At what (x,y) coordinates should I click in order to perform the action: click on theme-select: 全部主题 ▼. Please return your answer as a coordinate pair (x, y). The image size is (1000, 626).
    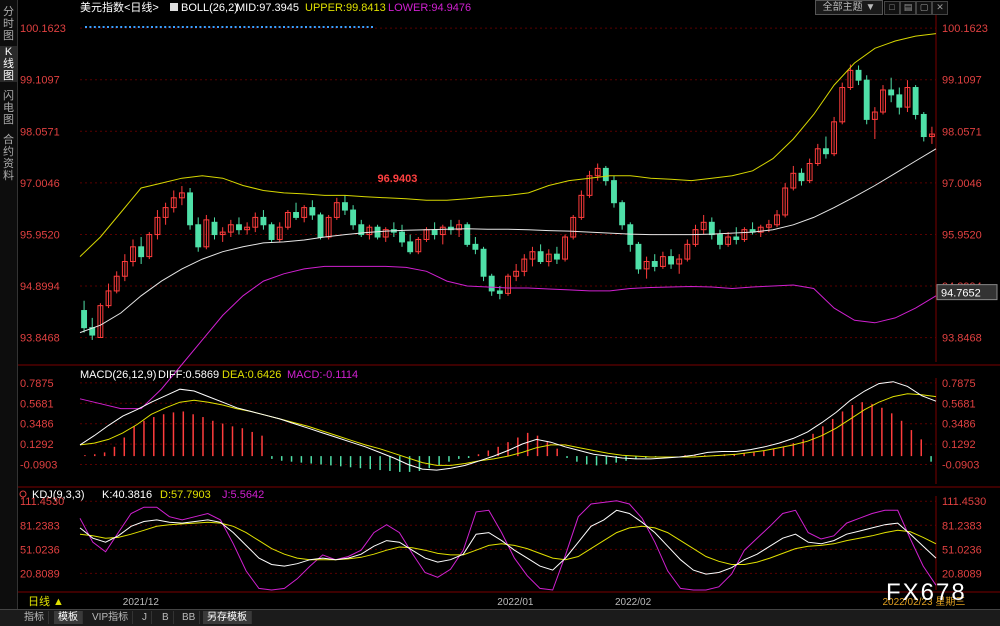
    Looking at the image, I should click on (849, 7).